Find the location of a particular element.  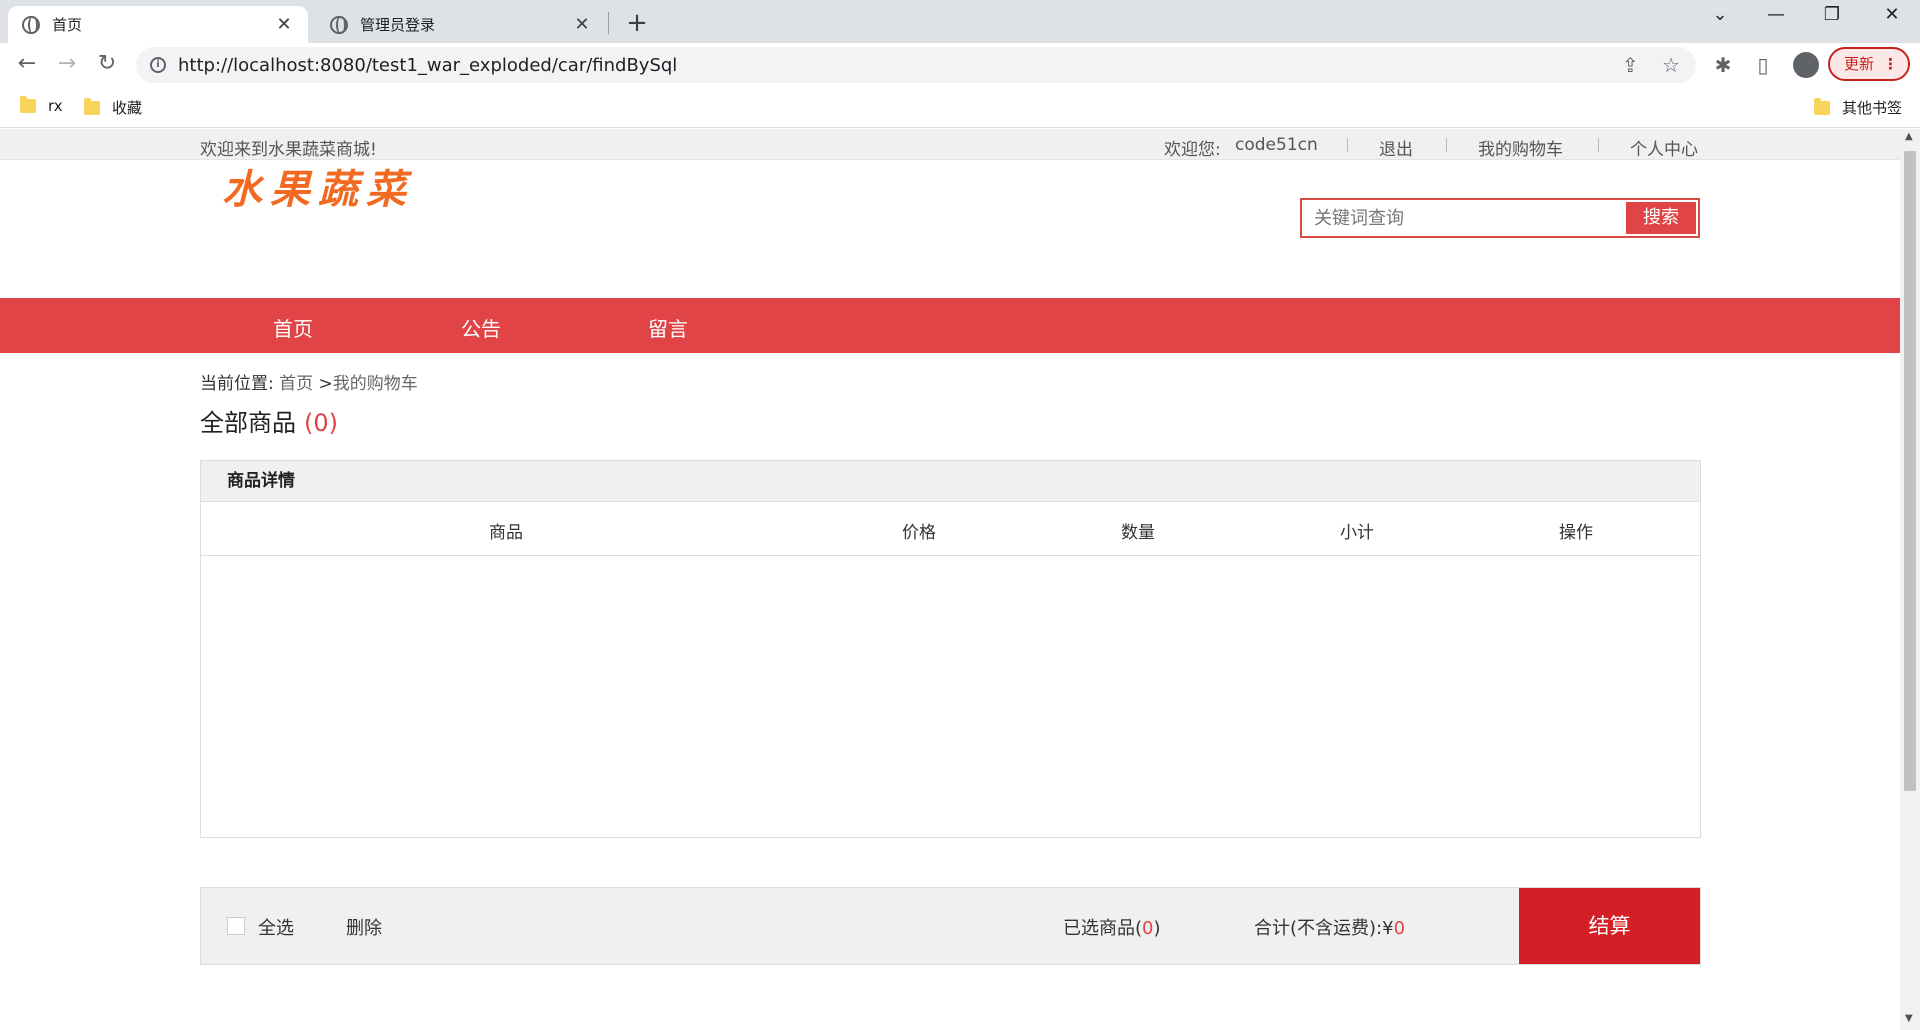

search-box: 搜索 is located at coordinates (1500, 218).